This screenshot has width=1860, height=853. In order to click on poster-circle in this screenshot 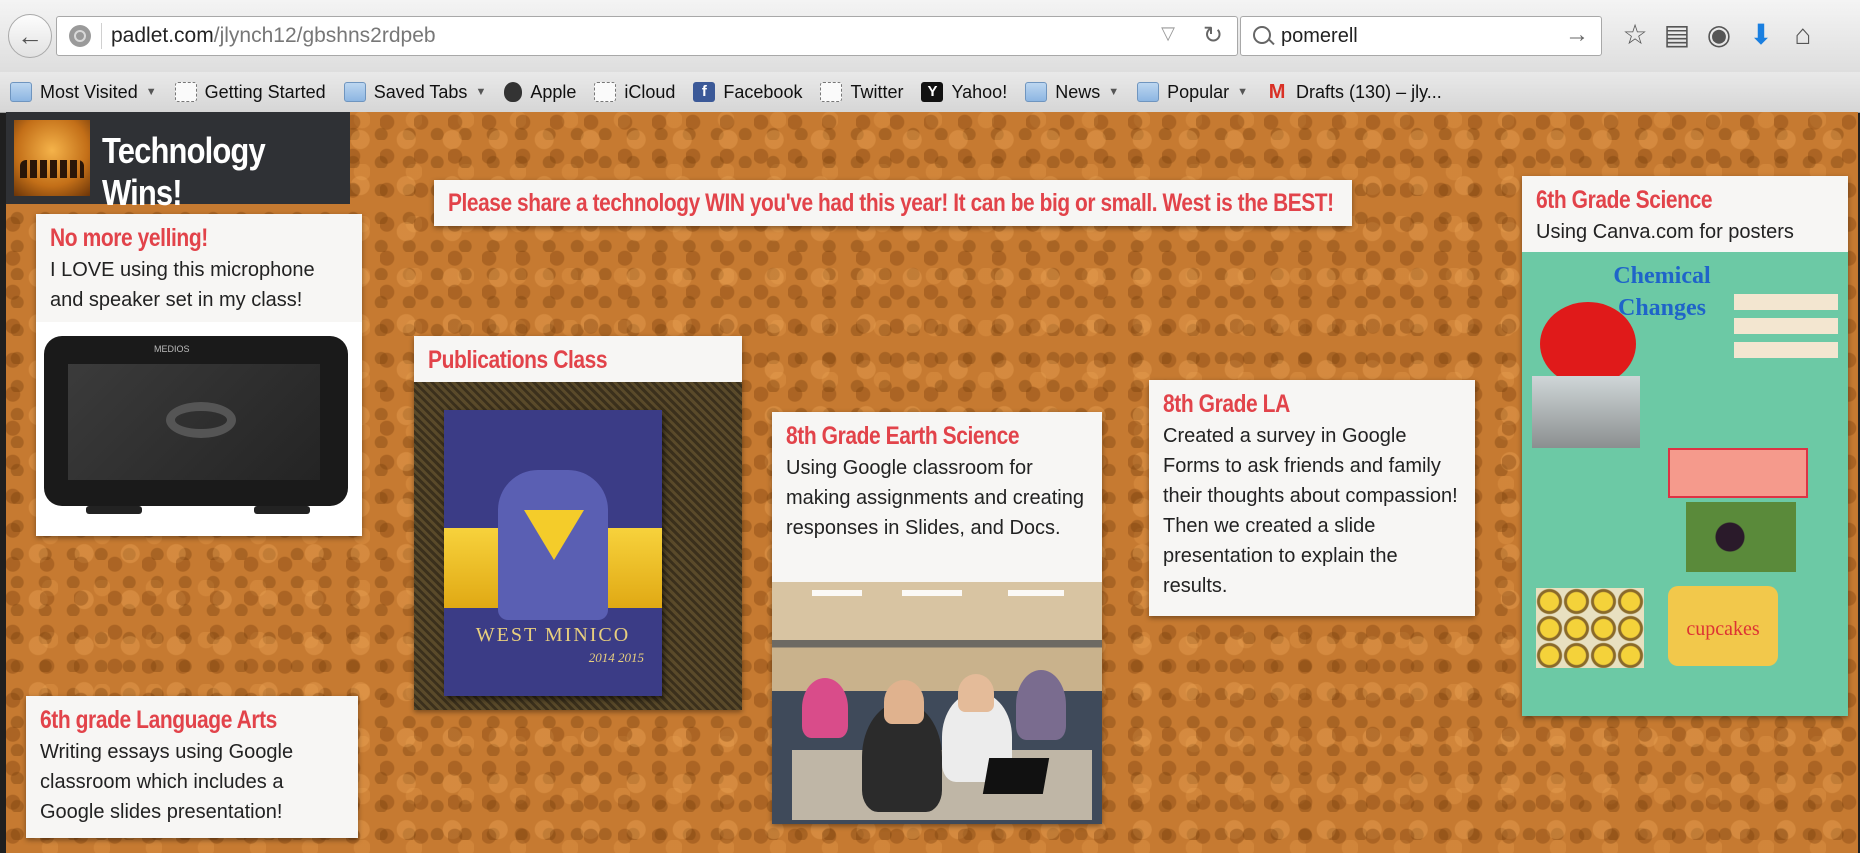, I will do `click(1588, 344)`.